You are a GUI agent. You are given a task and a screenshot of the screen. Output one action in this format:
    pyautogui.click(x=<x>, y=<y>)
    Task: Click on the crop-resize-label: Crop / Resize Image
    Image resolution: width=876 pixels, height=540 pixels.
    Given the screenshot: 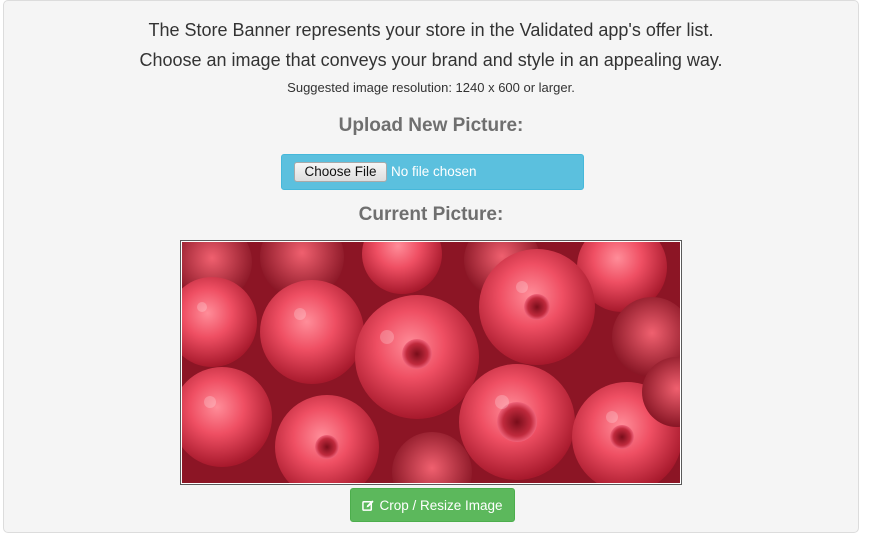 What is the action you would take?
    pyautogui.click(x=441, y=505)
    